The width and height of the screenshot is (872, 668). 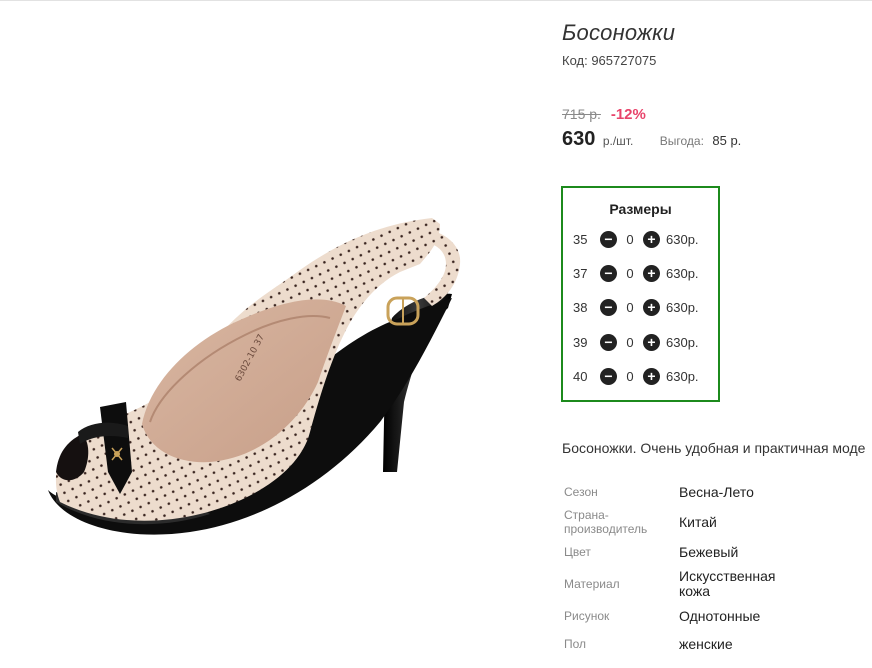 I want to click on attr-value-season: Весна-Лето, so click(x=716, y=492).